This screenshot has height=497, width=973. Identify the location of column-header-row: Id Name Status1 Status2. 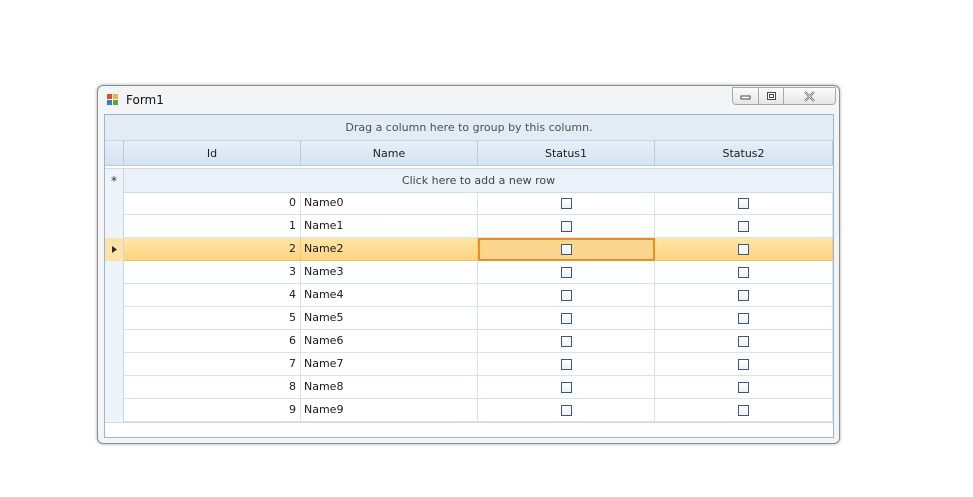
(469, 153).